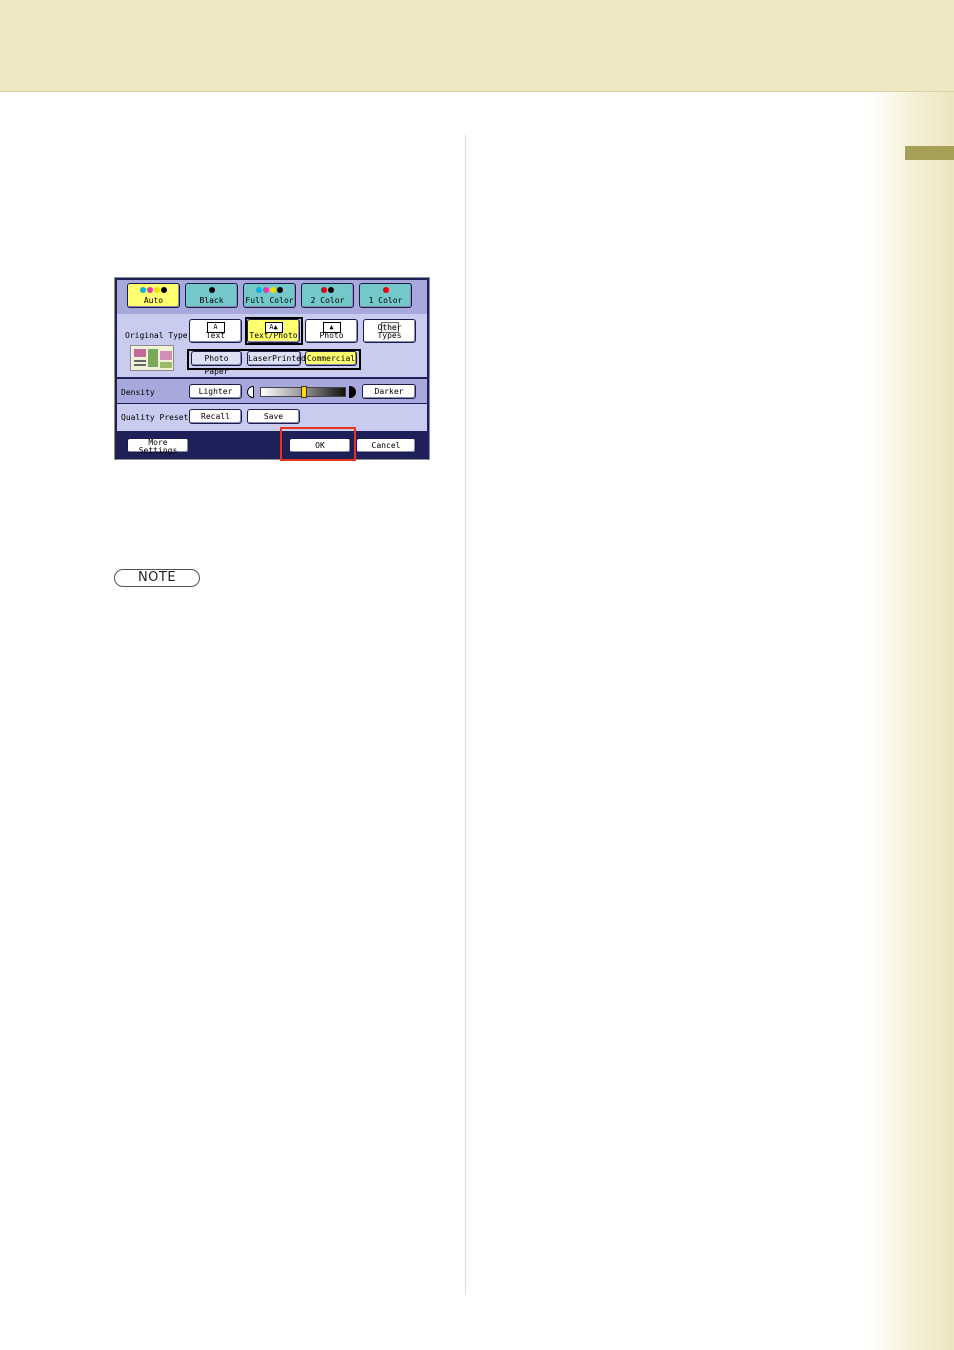  I want to click on more-settings-button: More Settings, so click(158, 446).